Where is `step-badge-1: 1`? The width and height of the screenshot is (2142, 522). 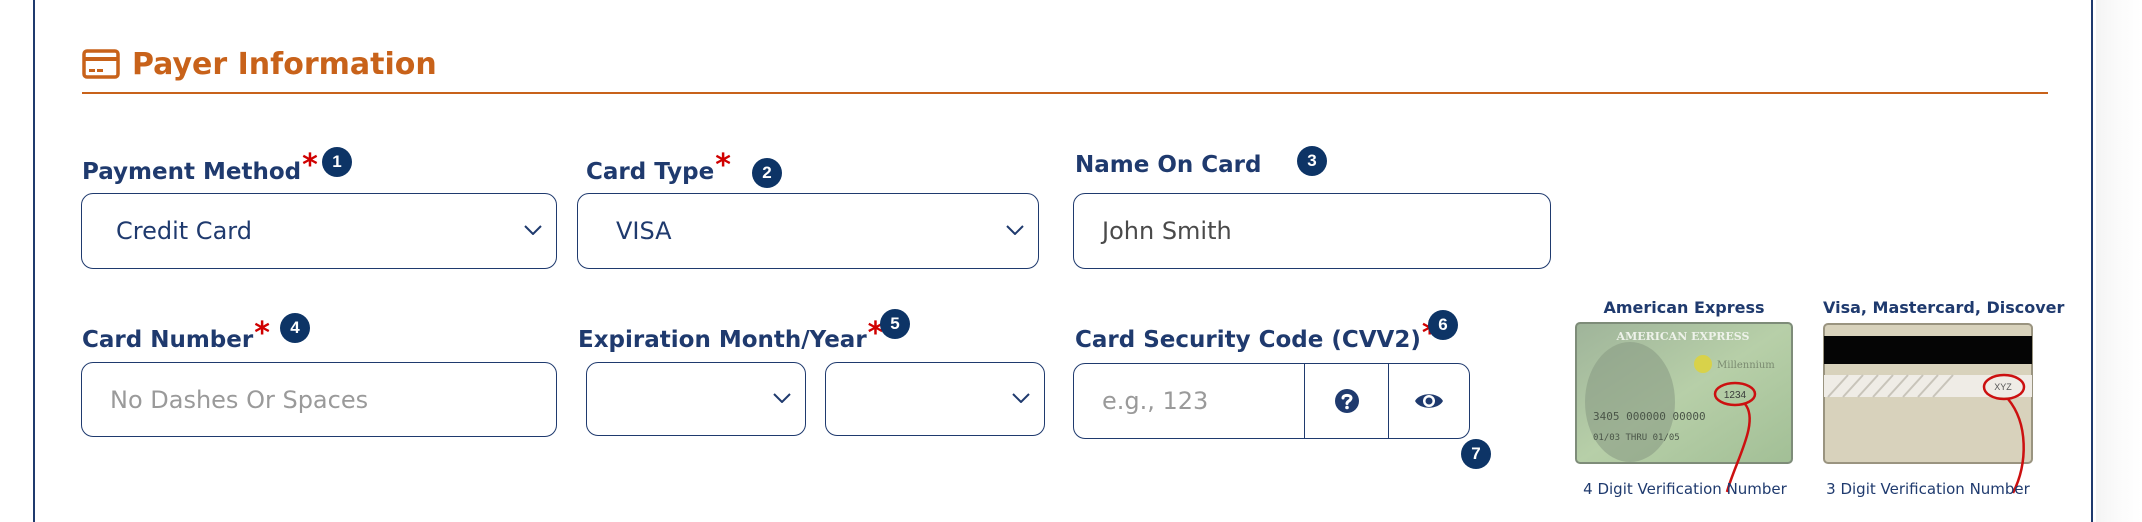
step-badge-1: 1 is located at coordinates (337, 162).